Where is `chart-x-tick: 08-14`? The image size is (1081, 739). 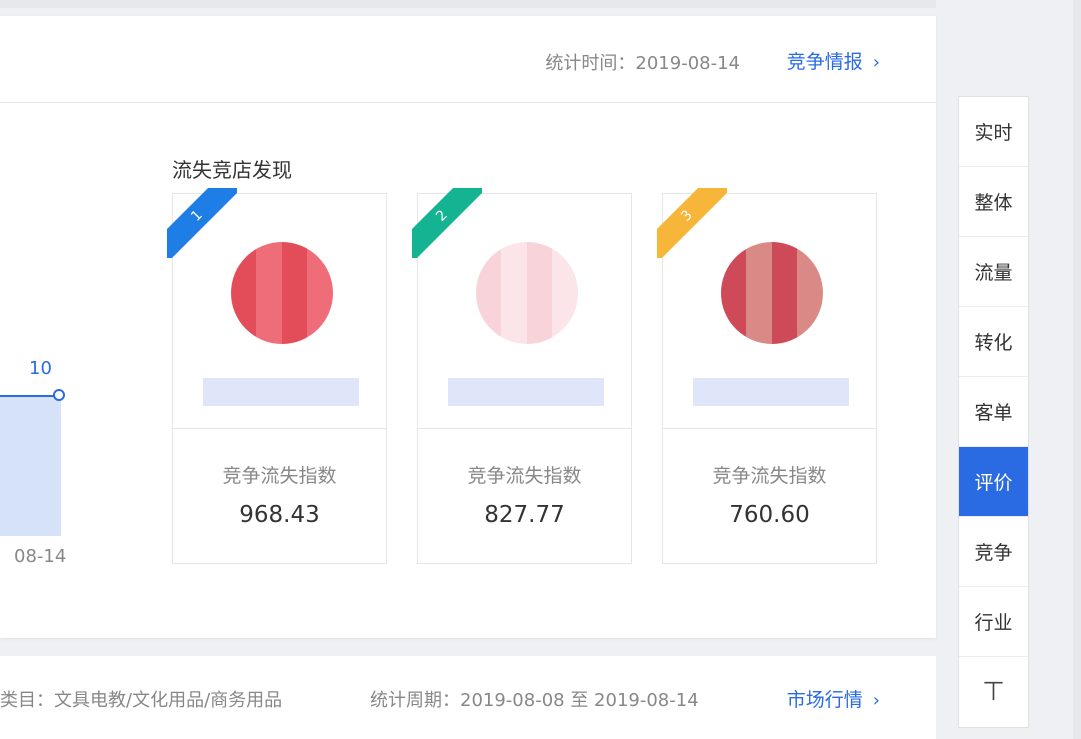
chart-x-tick: 08-14 is located at coordinates (40, 556).